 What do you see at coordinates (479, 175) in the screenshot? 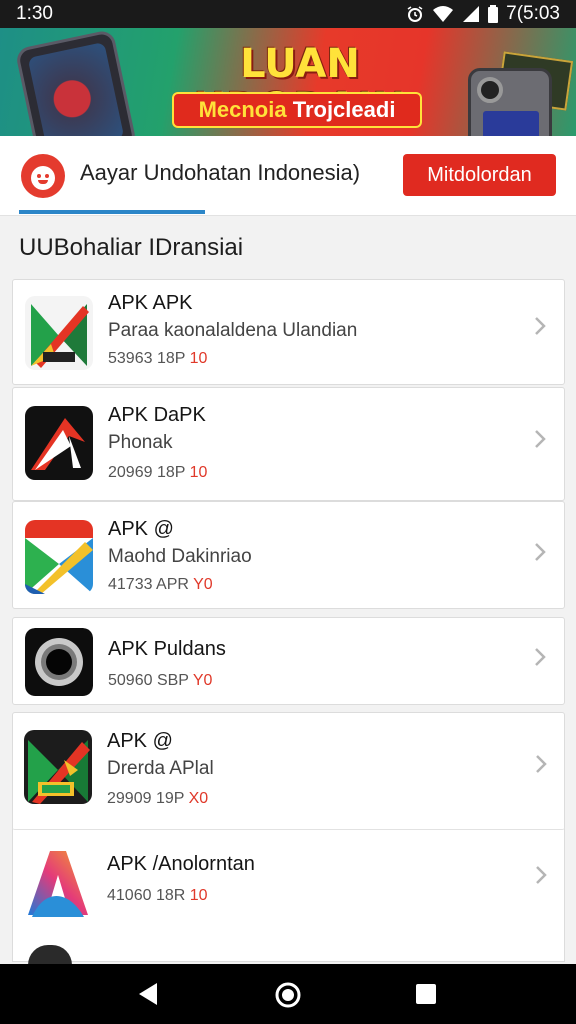
I see `header-action-button: Mitdolordan` at bounding box center [479, 175].